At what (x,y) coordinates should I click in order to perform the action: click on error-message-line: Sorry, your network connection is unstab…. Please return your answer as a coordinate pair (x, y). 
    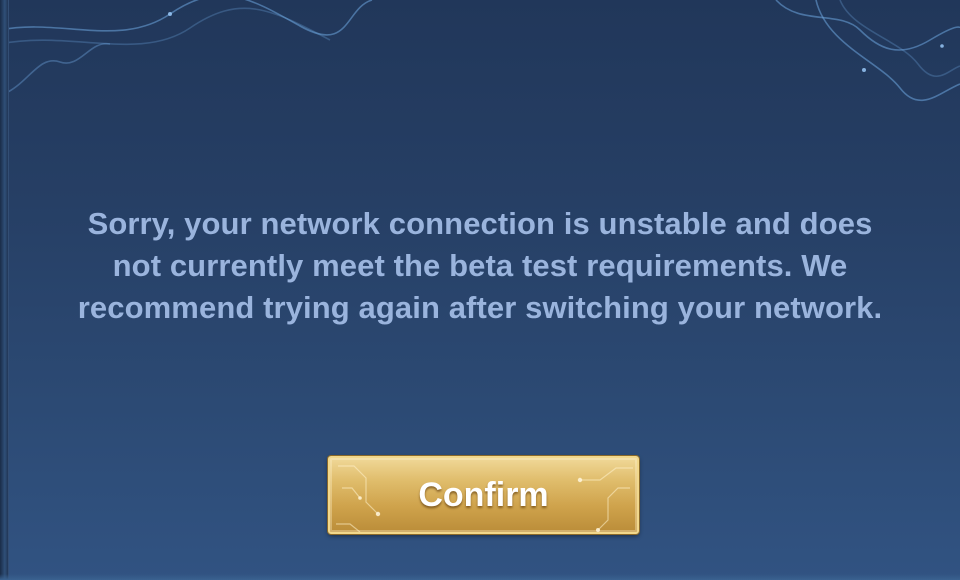
    Looking at the image, I should click on (480, 223).